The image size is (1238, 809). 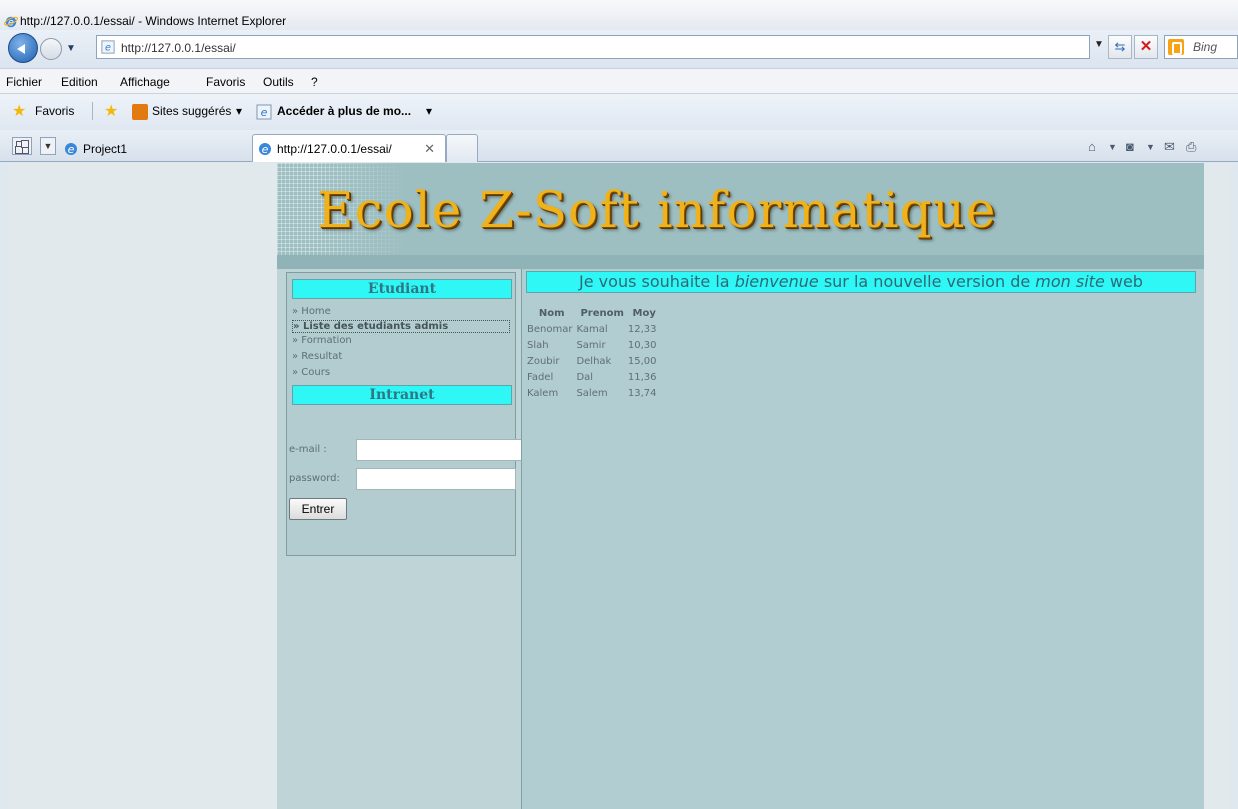 What do you see at coordinates (401, 326) in the screenshot?
I see `sidebar-link-liste-etudiants: » Liste des etudiants admis` at bounding box center [401, 326].